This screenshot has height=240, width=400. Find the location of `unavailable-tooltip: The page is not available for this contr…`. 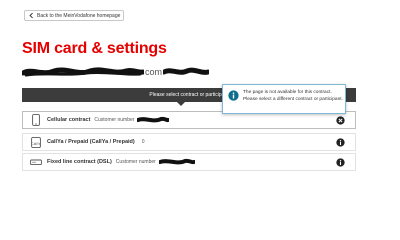

unavailable-tooltip: The page is not available for this contr… is located at coordinates (284, 99).